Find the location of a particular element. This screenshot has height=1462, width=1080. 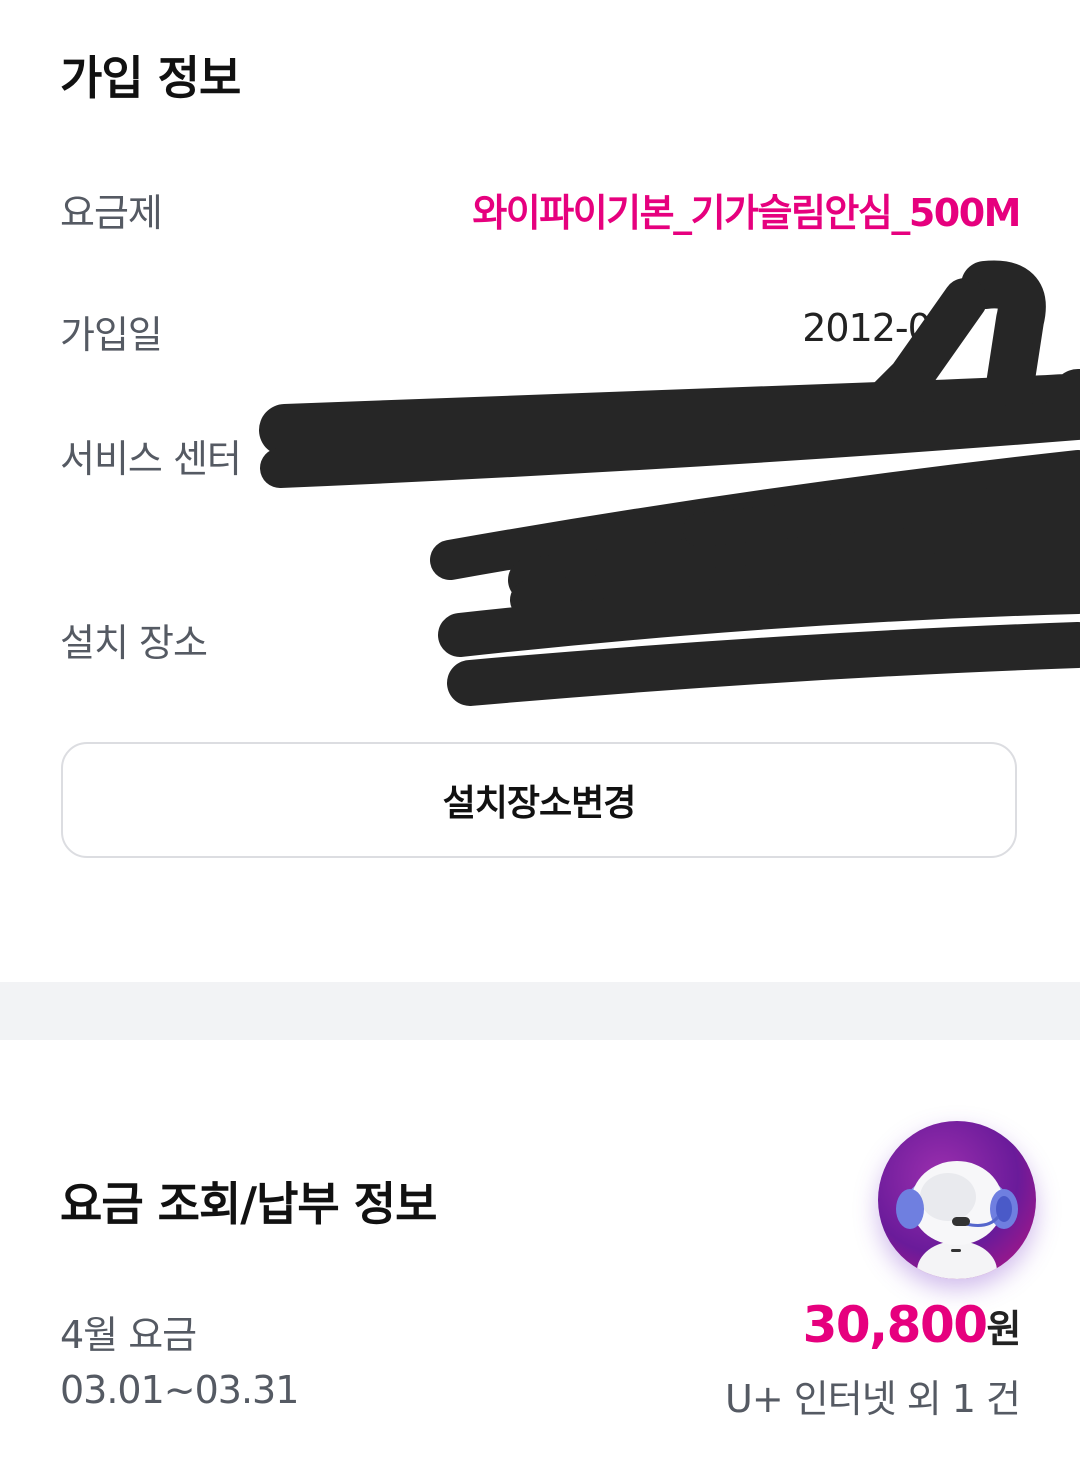

bill-amount: 30,800원 is located at coordinates (912, 1325).